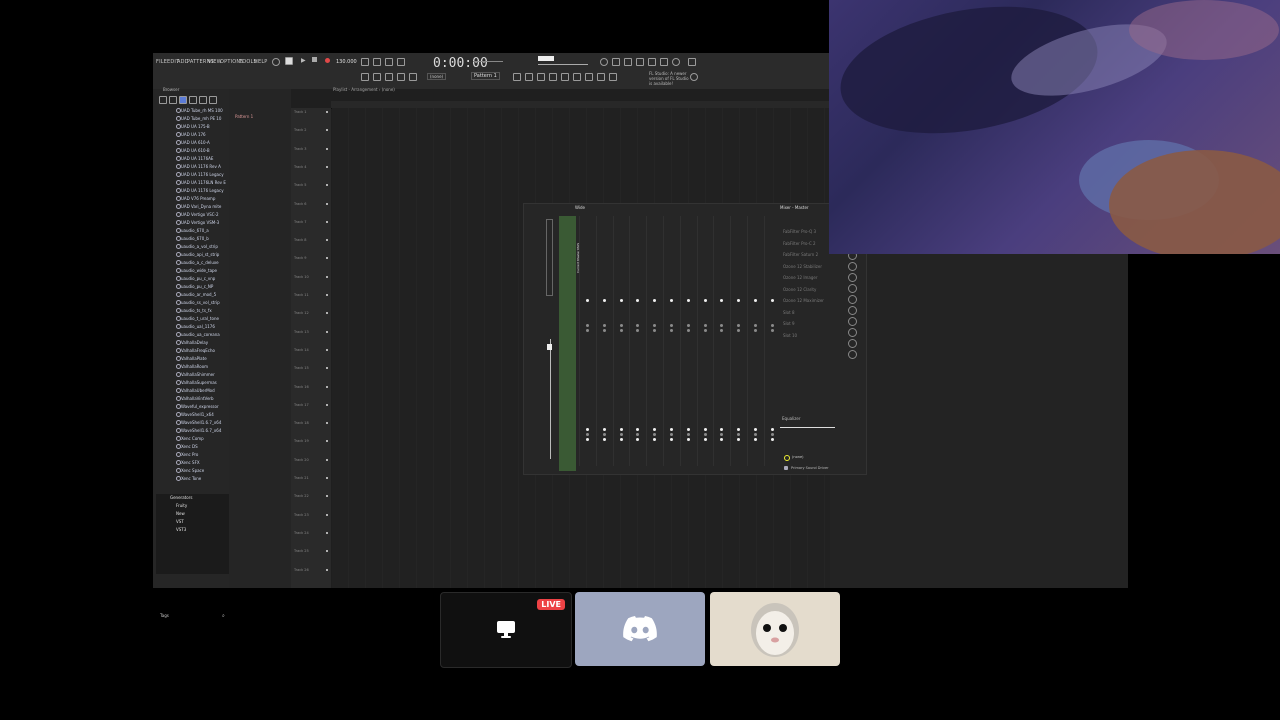  I want to click on playlist-toggle-icon, so click(628, 62).